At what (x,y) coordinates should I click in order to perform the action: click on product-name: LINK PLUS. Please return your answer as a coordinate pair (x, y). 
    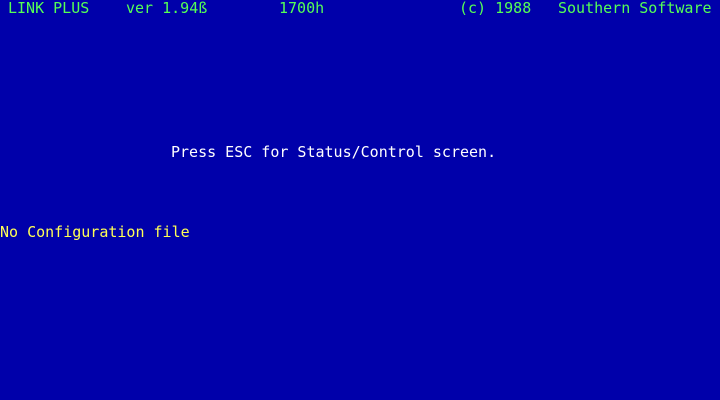
    Looking at the image, I should click on (49, 8).